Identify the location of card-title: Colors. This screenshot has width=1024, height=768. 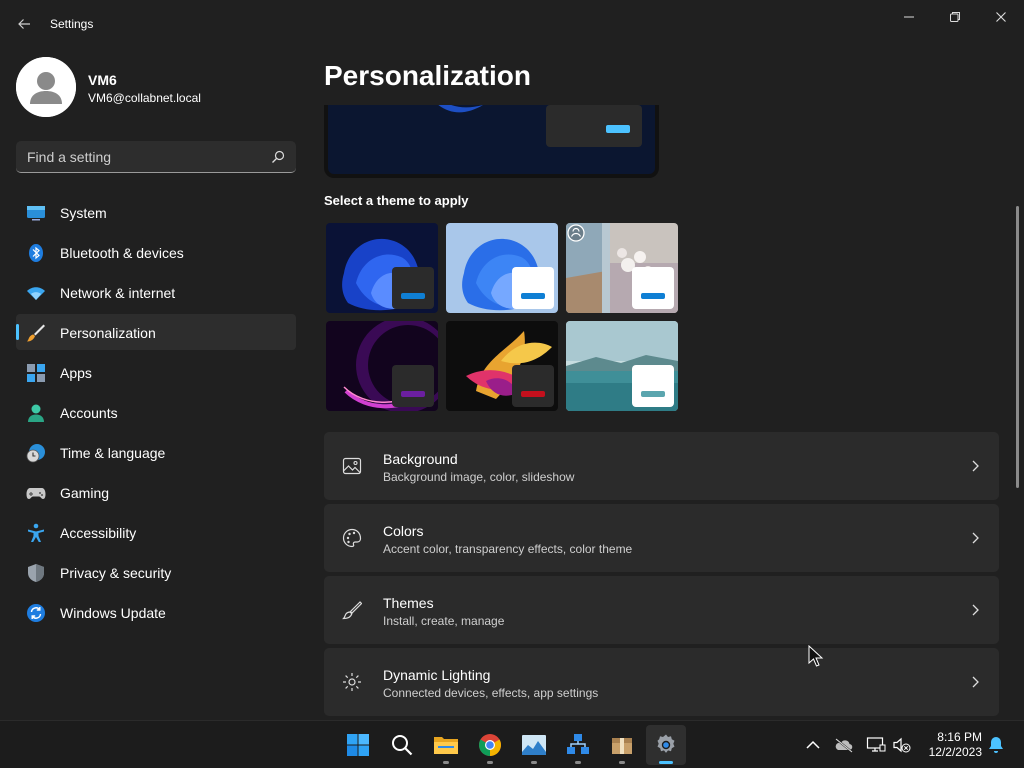
(403, 531).